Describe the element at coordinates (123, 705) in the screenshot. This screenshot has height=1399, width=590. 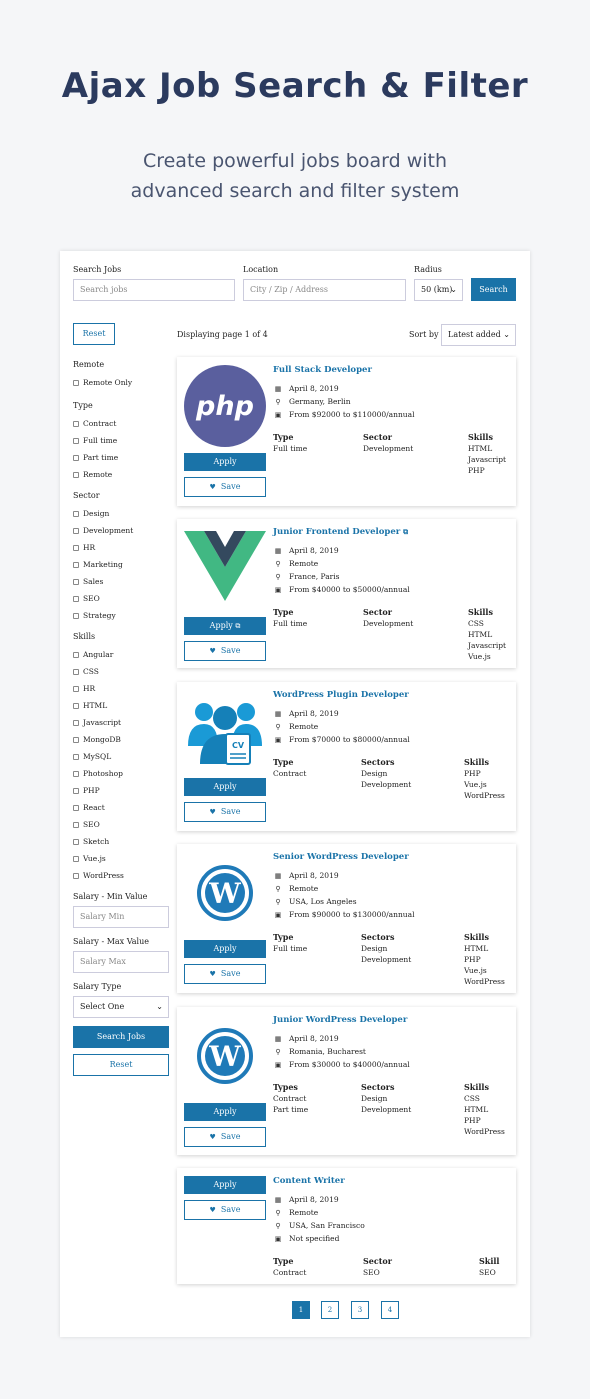
I see `filter-checkbox-row: HTML` at that location.